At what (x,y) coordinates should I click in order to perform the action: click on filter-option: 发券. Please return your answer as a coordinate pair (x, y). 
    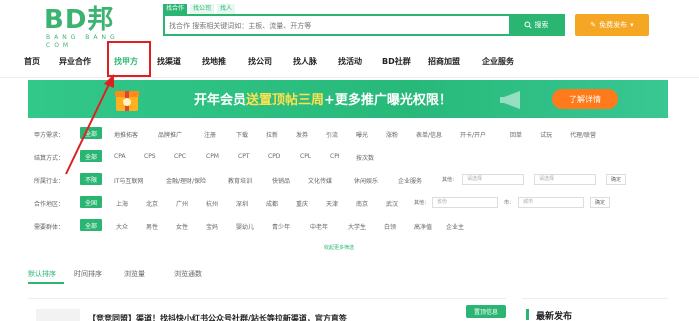
    Looking at the image, I should click on (302, 134).